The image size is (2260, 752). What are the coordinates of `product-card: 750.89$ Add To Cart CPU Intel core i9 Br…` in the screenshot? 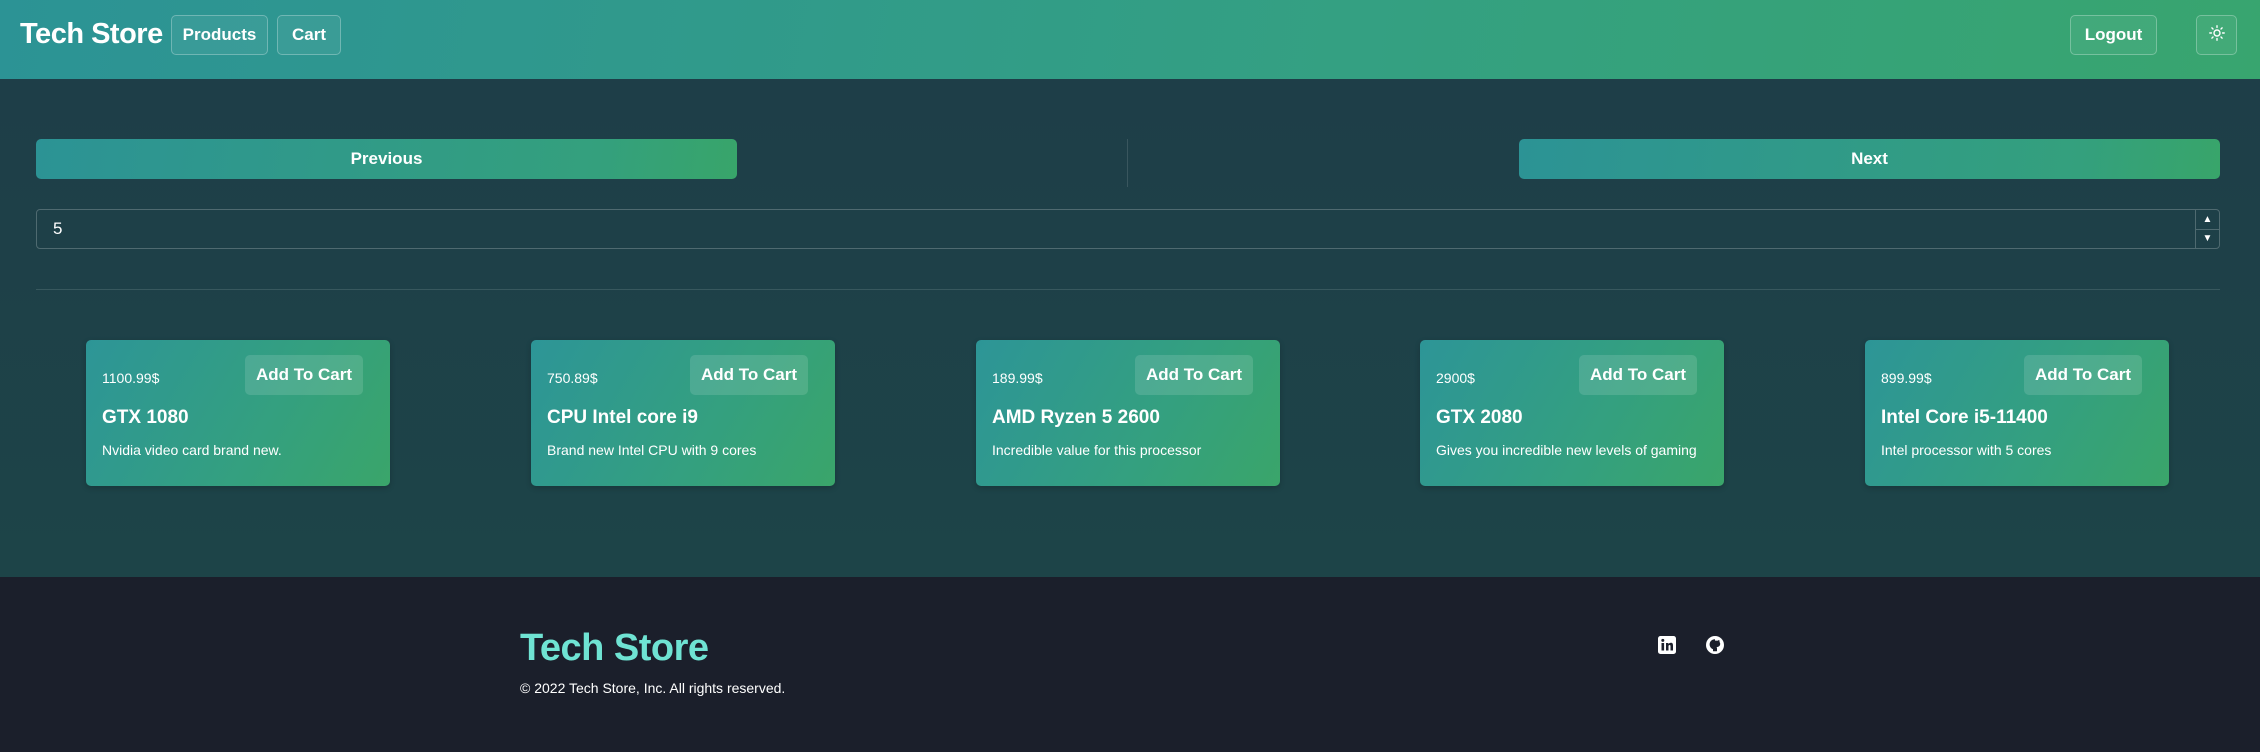 It's located at (683, 413).